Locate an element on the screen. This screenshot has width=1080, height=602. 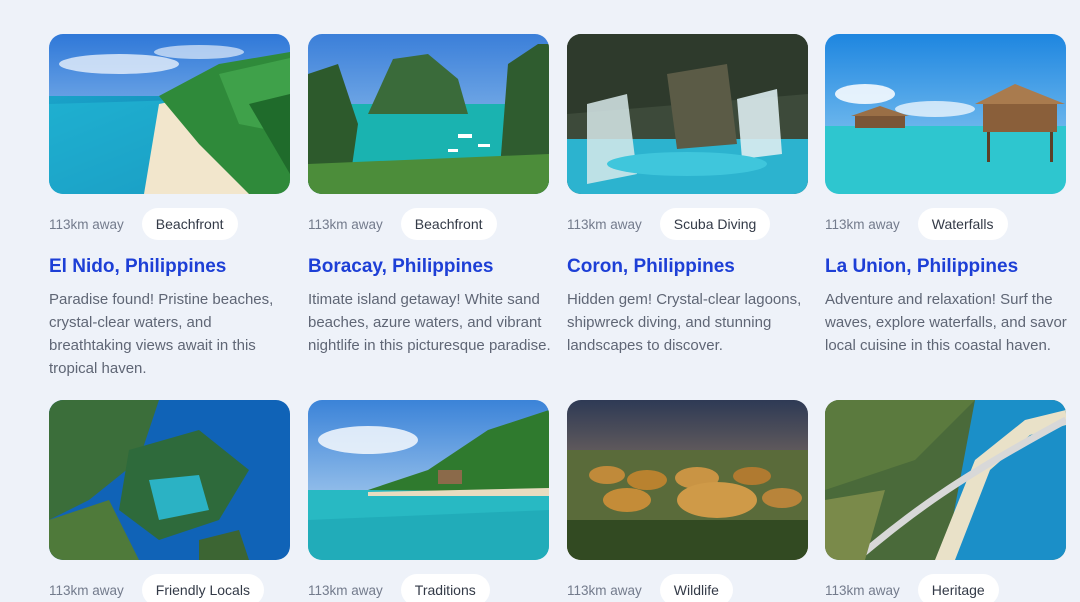
card-meta: 113km away Heritage is located at coordinates (946, 588).